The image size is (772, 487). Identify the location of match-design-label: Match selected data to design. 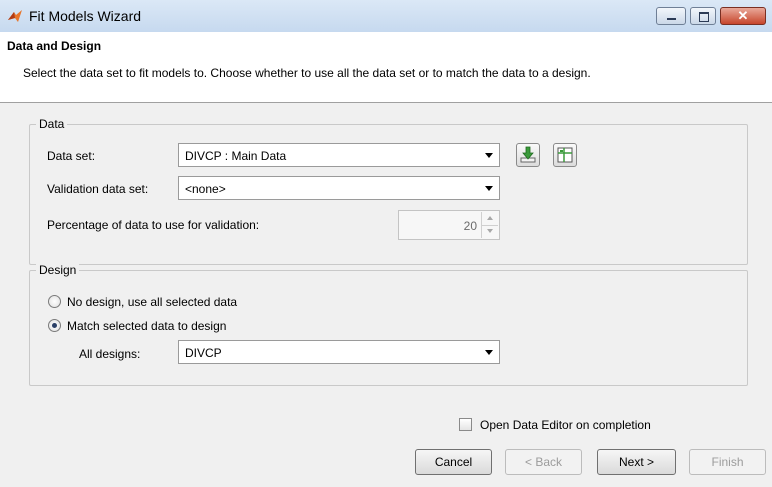
(146, 326).